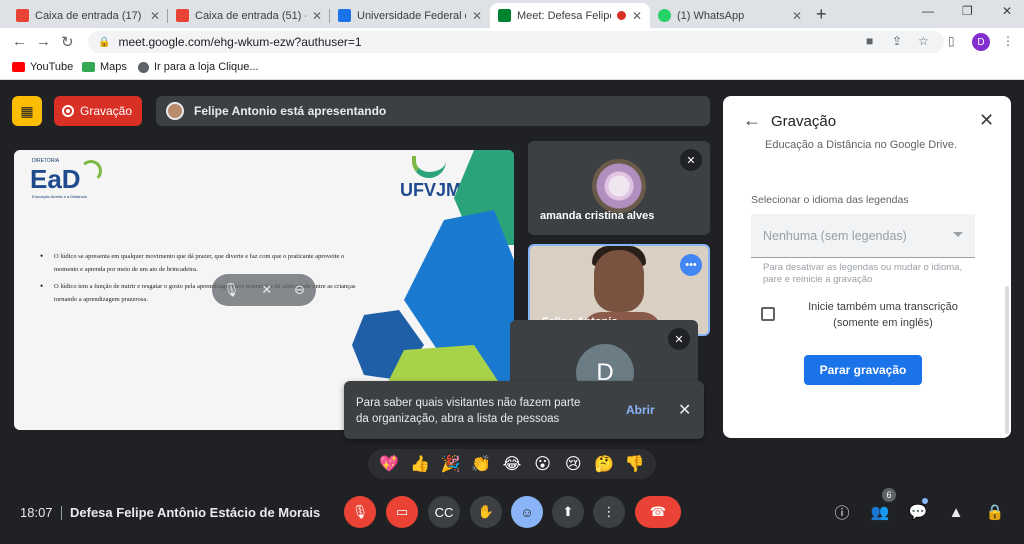  I want to click on tab-label: Caixa de entrada (51) - ea, so click(250, 15).